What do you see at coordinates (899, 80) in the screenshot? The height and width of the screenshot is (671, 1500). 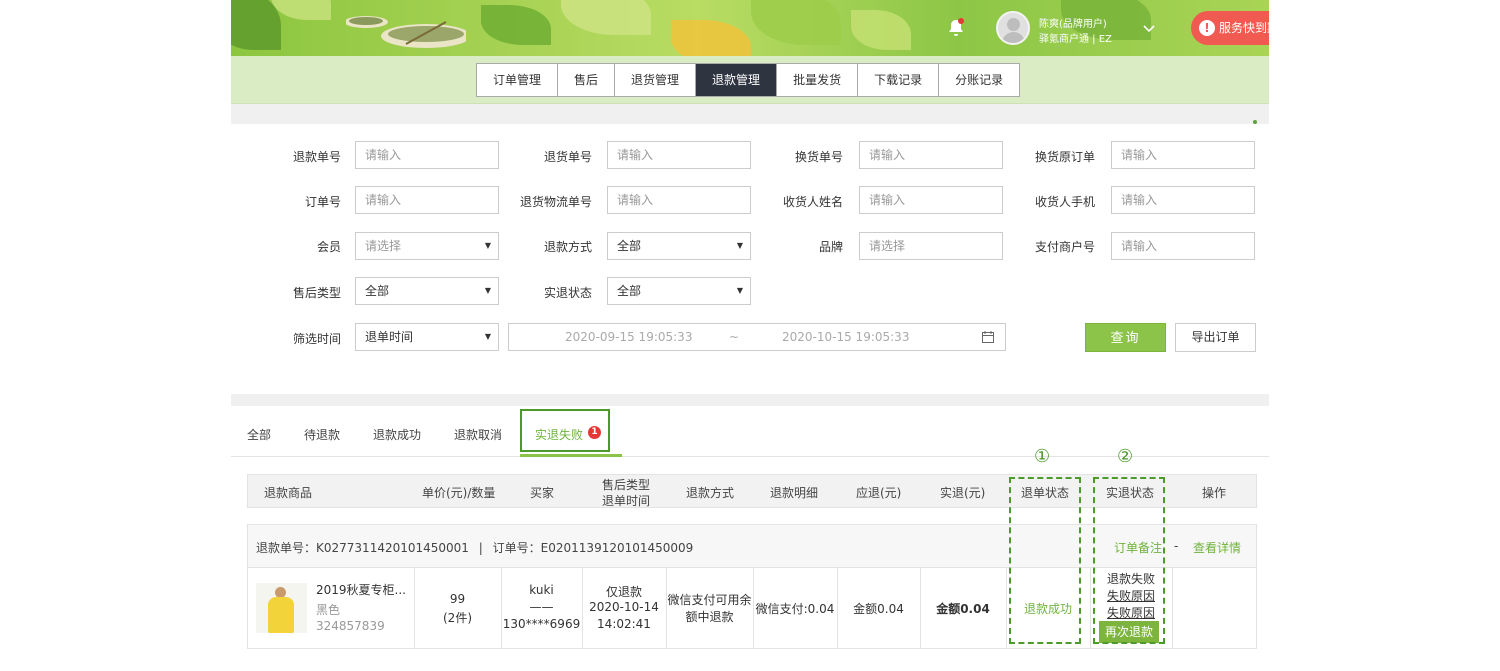 I see `tab-download-records: 下载记录` at bounding box center [899, 80].